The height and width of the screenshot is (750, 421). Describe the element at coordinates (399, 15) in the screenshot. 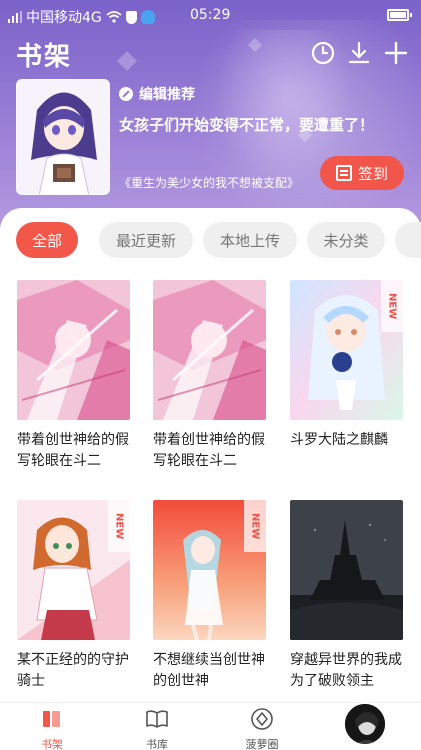

I see `battery-icon` at that location.